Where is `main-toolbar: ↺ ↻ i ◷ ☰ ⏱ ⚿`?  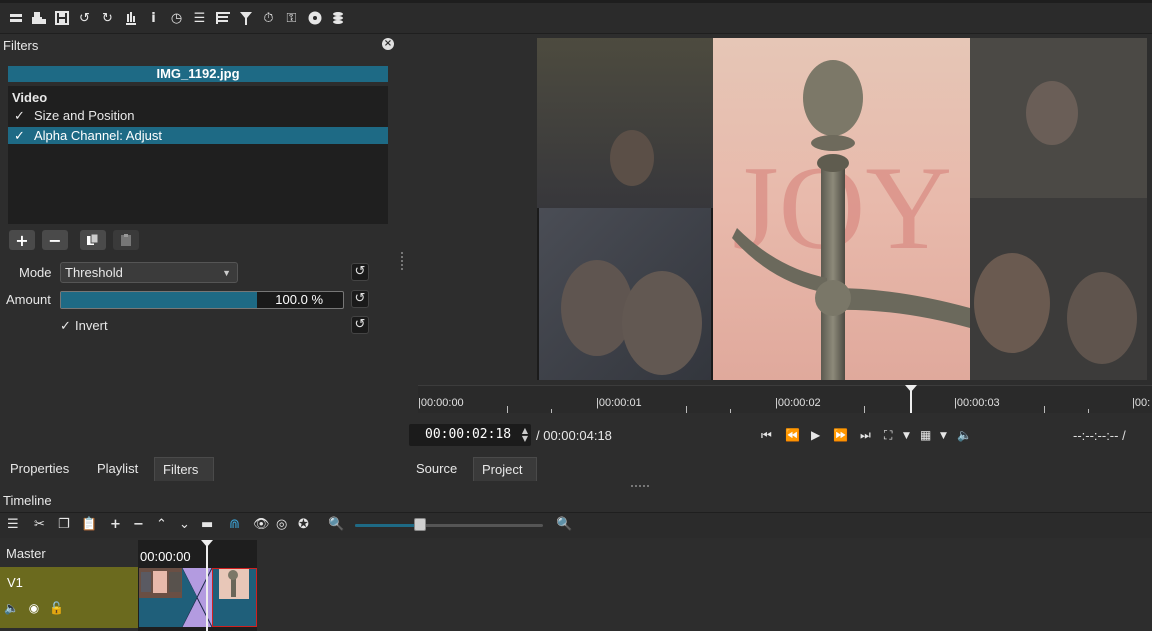 main-toolbar: ↺ ↻ i ◷ ☰ ⏱ ⚿ is located at coordinates (576, 18).